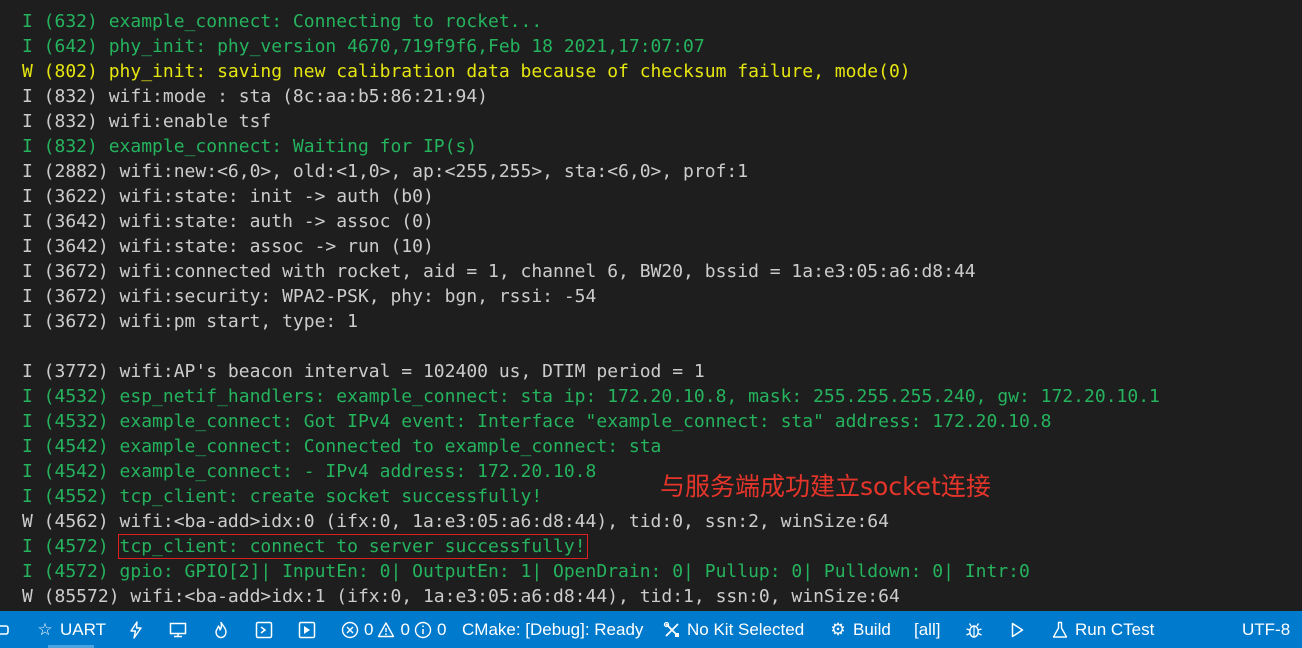  Describe the element at coordinates (369, 629) in the screenshot. I see `errors-count: 0` at that location.